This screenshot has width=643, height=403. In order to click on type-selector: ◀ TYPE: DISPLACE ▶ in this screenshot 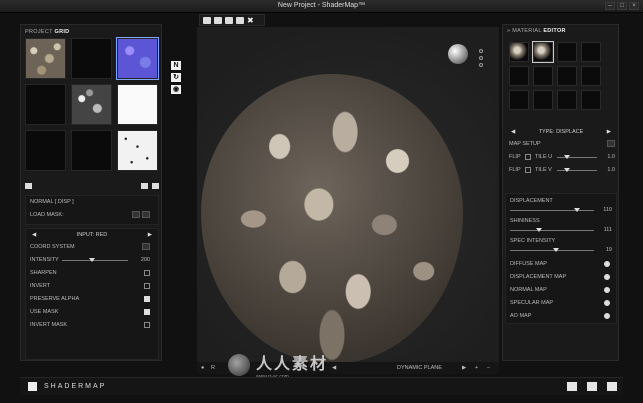, I will do `click(561, 132)`.